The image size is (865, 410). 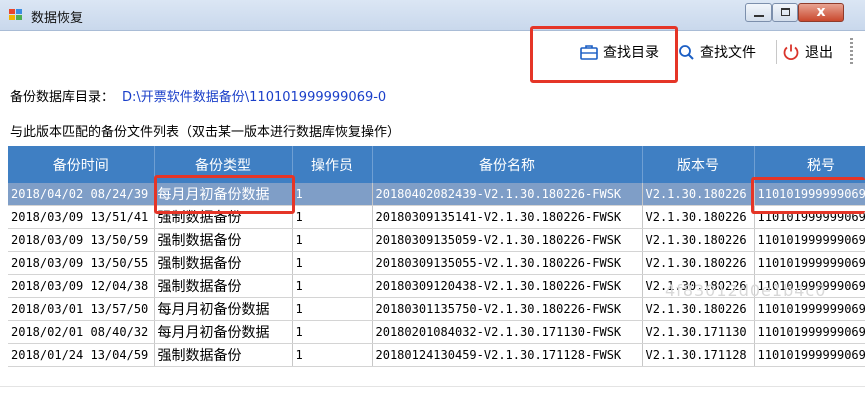 I want to click on backup-directory-path: D:\开票软件数据备份\110101999999069-0, so click(x=254, y=97).